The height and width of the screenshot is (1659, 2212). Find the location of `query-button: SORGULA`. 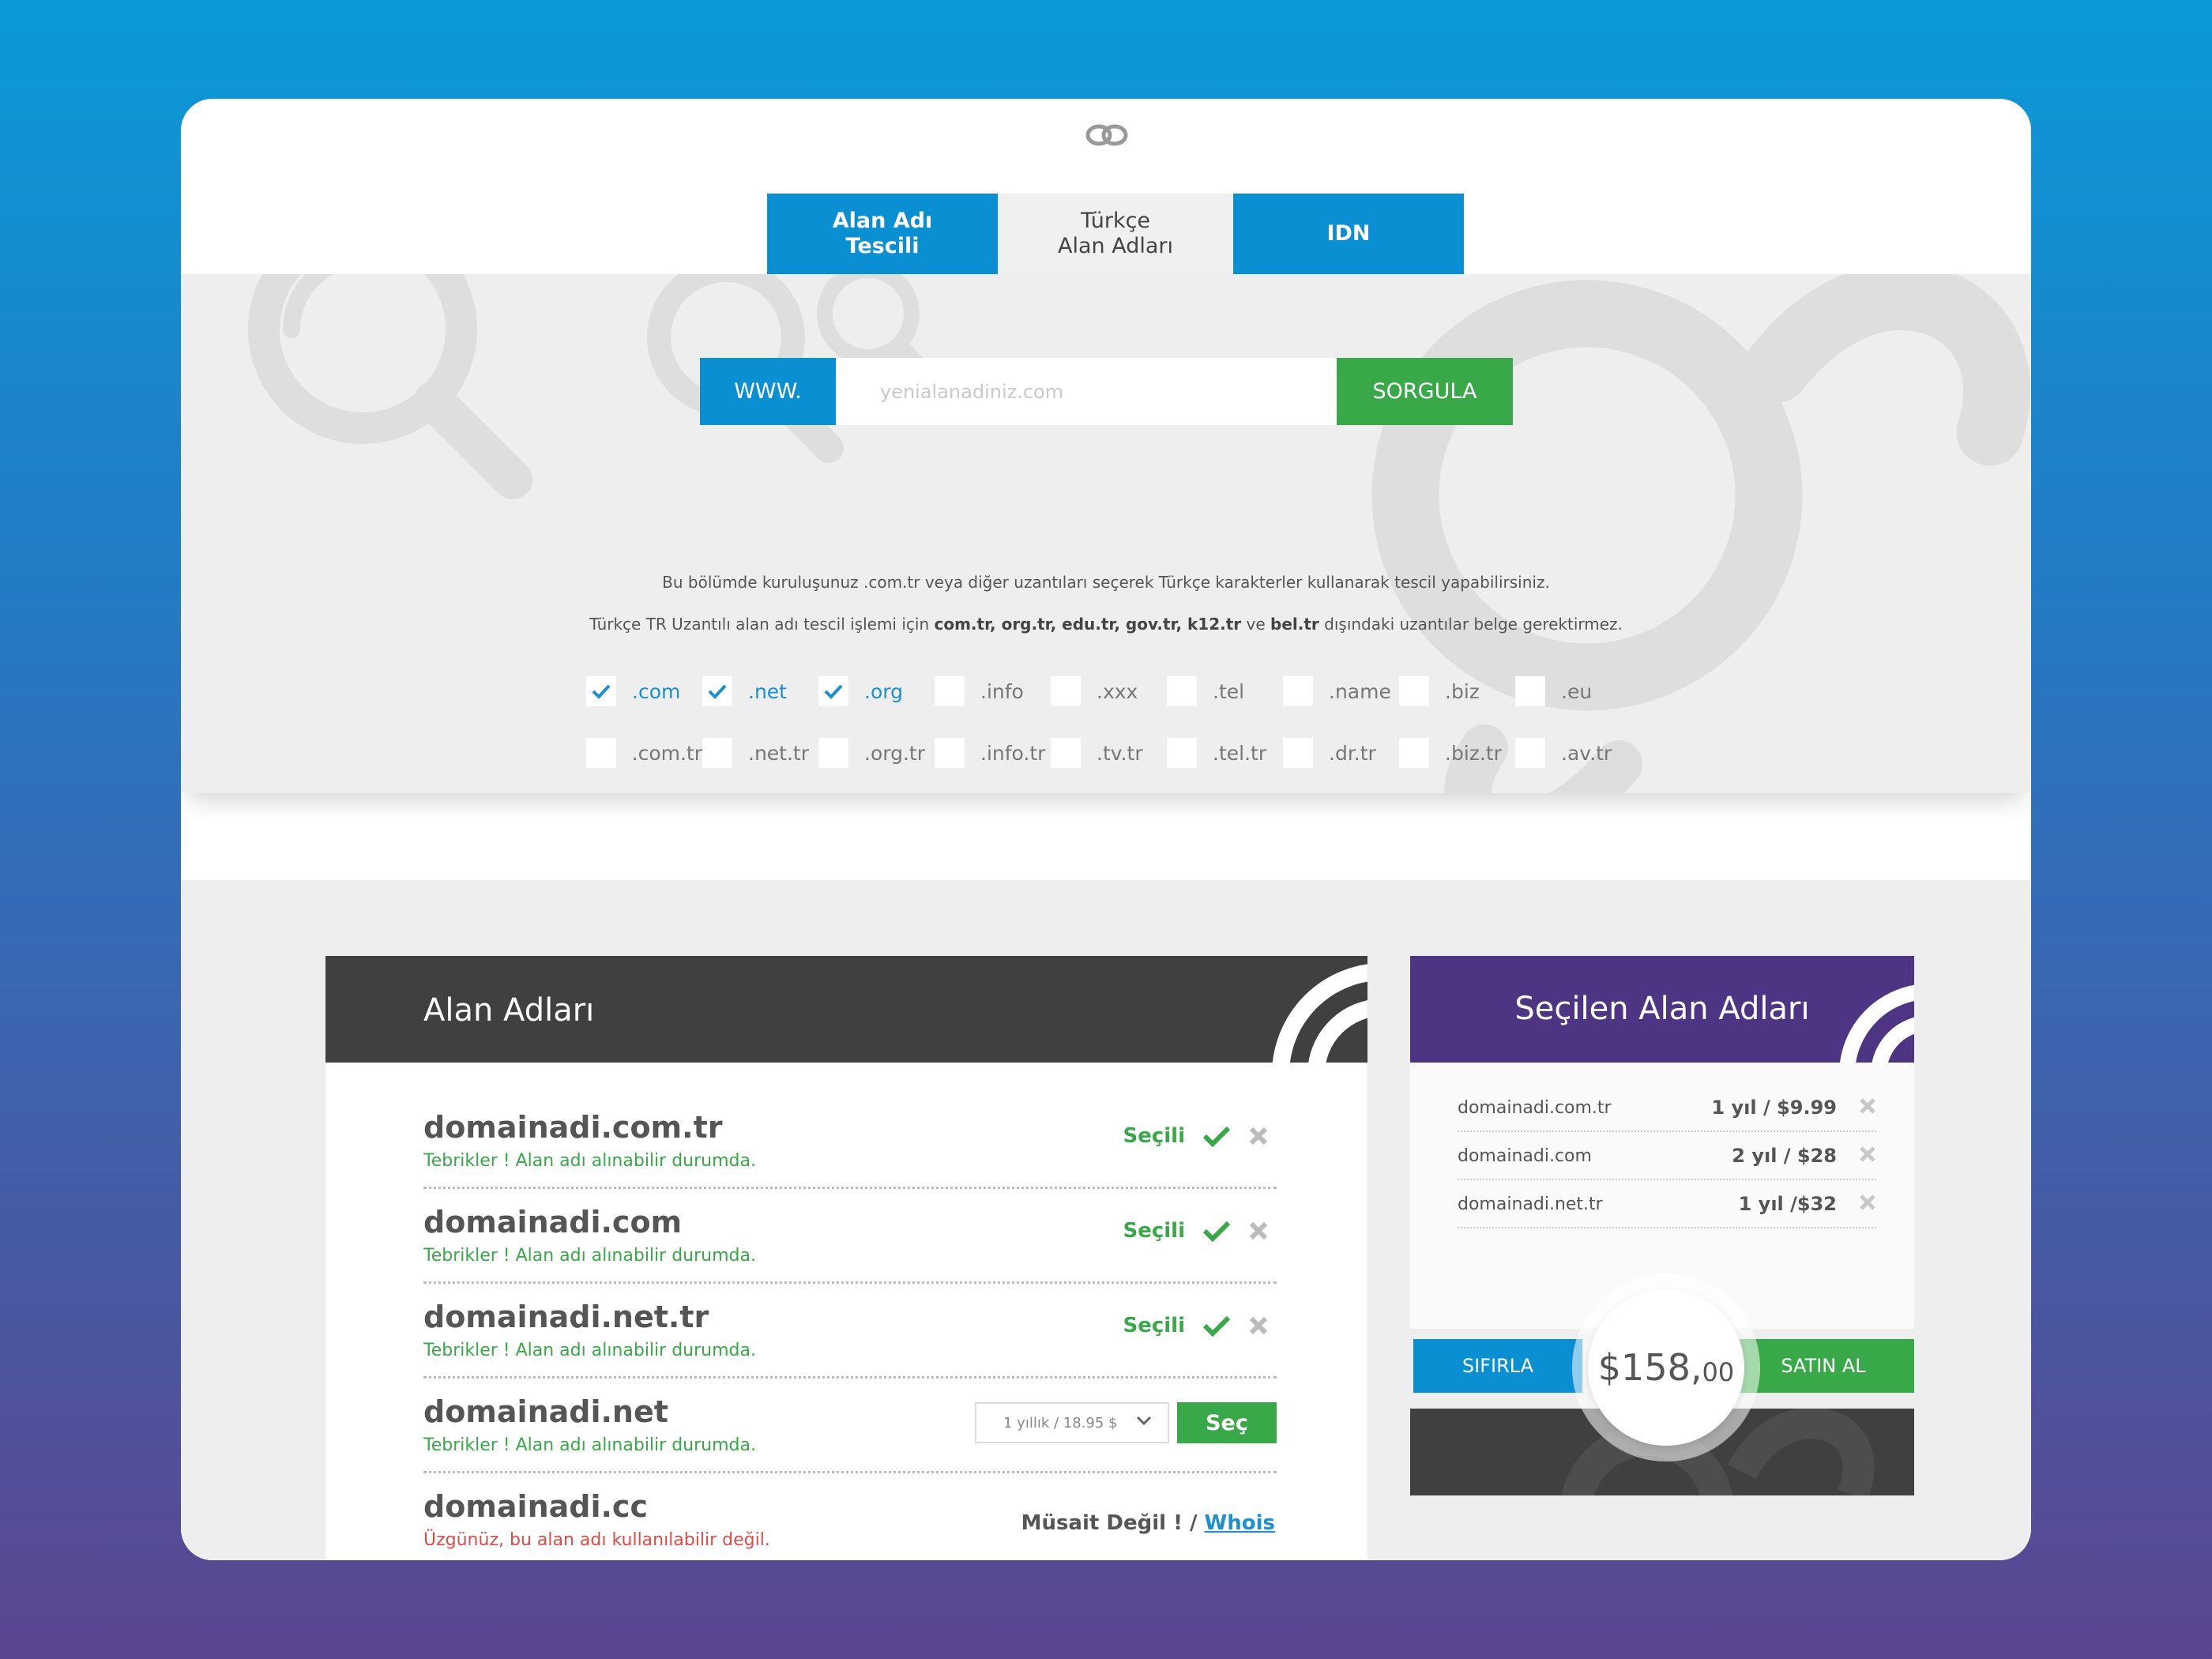

query-button: SORGULA is located at coordinates (1425, 392).